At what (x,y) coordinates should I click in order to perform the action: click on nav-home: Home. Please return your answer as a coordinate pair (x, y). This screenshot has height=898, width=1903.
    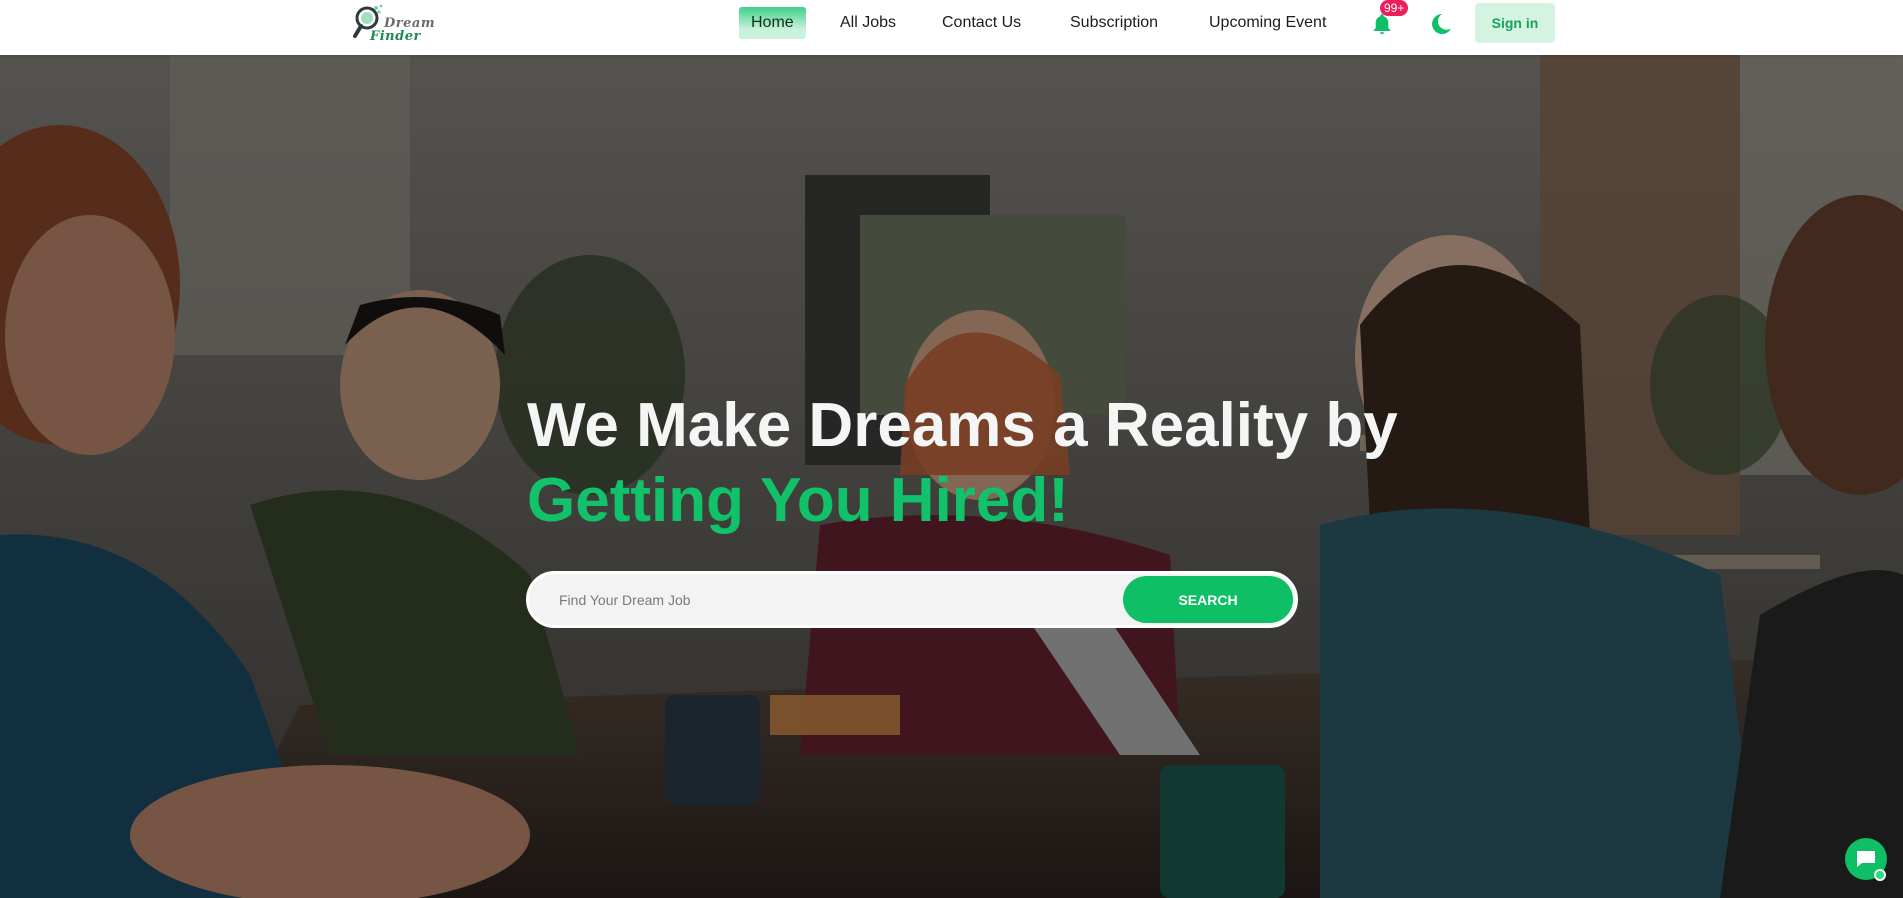
    Looking at the image, I should click on (772, 23).